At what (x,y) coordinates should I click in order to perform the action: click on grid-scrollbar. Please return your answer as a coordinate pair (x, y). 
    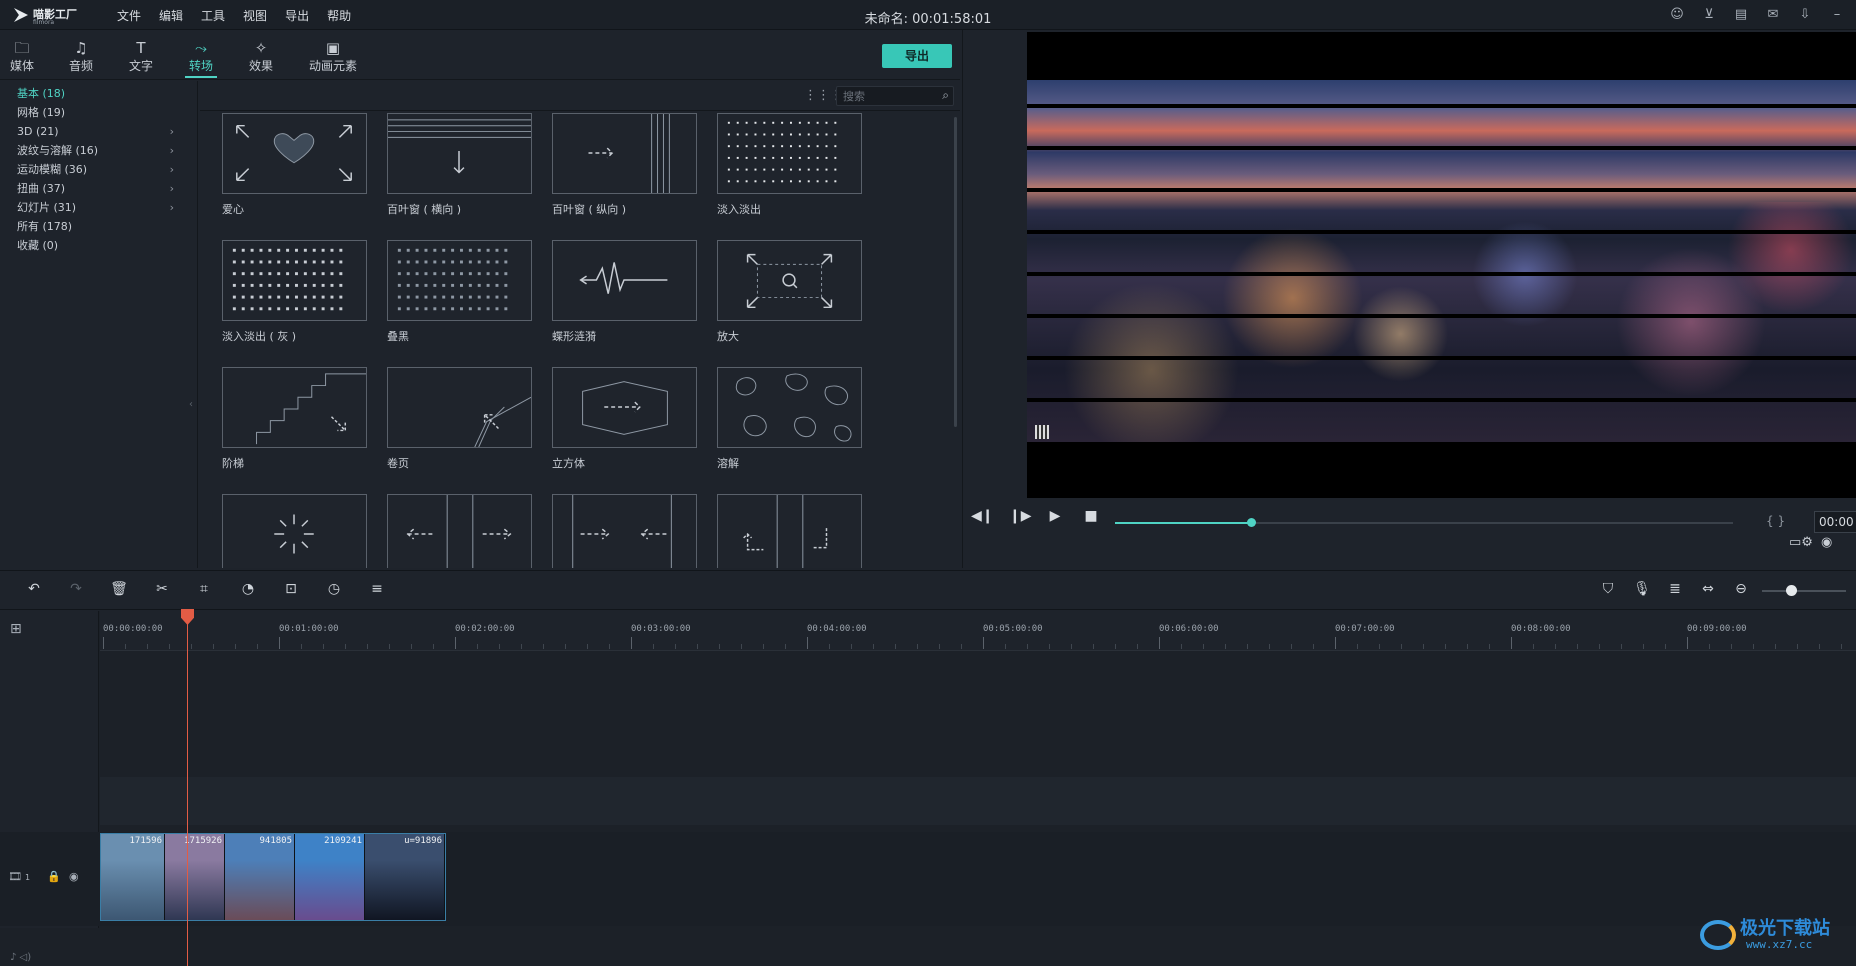
    Looking at the image, I should click on (955, 272).